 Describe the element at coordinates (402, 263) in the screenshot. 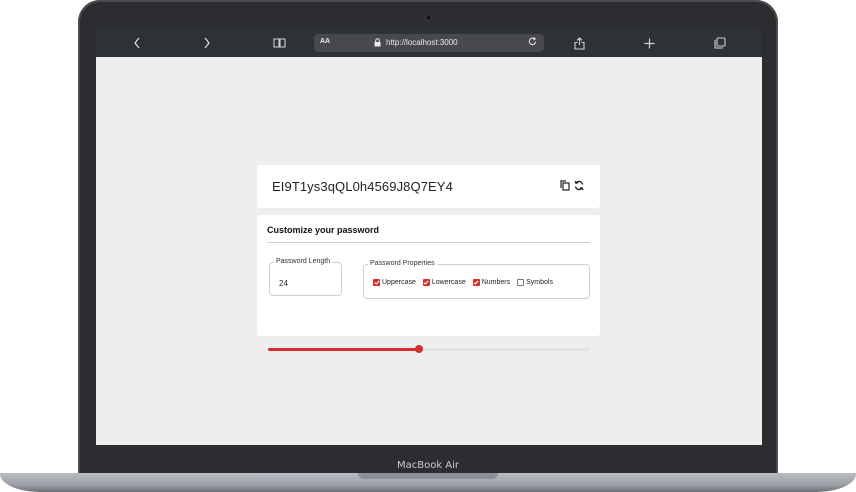

I see `password-properties-label: Password Properties` at that location.